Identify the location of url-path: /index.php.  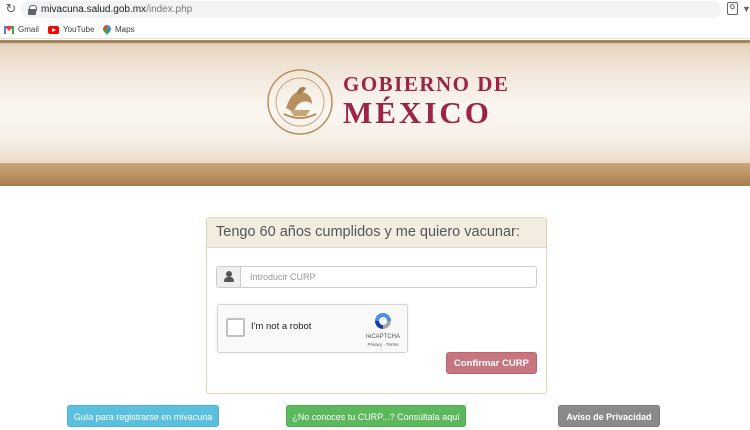
(169, 9).